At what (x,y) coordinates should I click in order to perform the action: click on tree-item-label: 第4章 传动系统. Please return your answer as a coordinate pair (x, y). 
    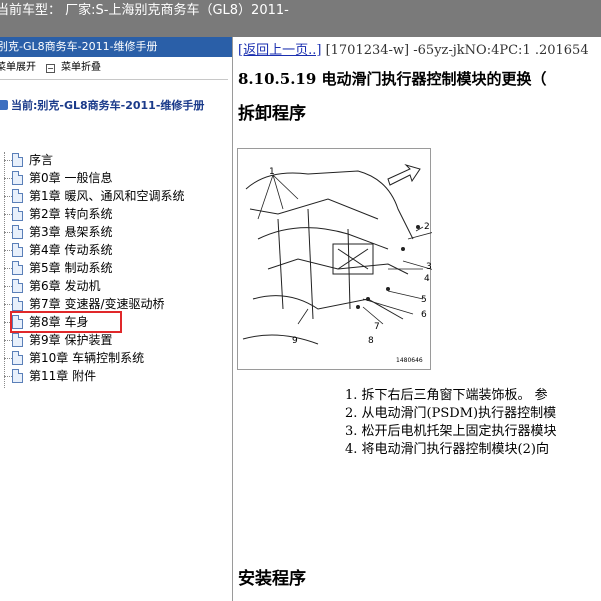
    Looking at the image, I should click on (71, 250).